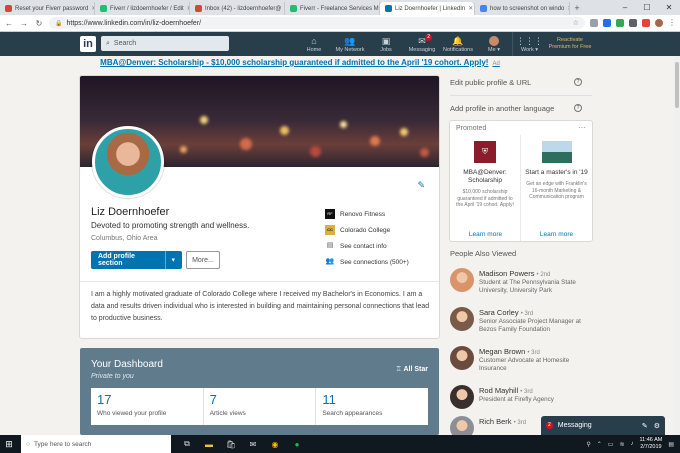 The image size is (680, 453). What do you see at coordinates (136, 260) in the screenshot?
I see `add-profile-section-button: Add profile section ▾` at bounding box center [136, 260].